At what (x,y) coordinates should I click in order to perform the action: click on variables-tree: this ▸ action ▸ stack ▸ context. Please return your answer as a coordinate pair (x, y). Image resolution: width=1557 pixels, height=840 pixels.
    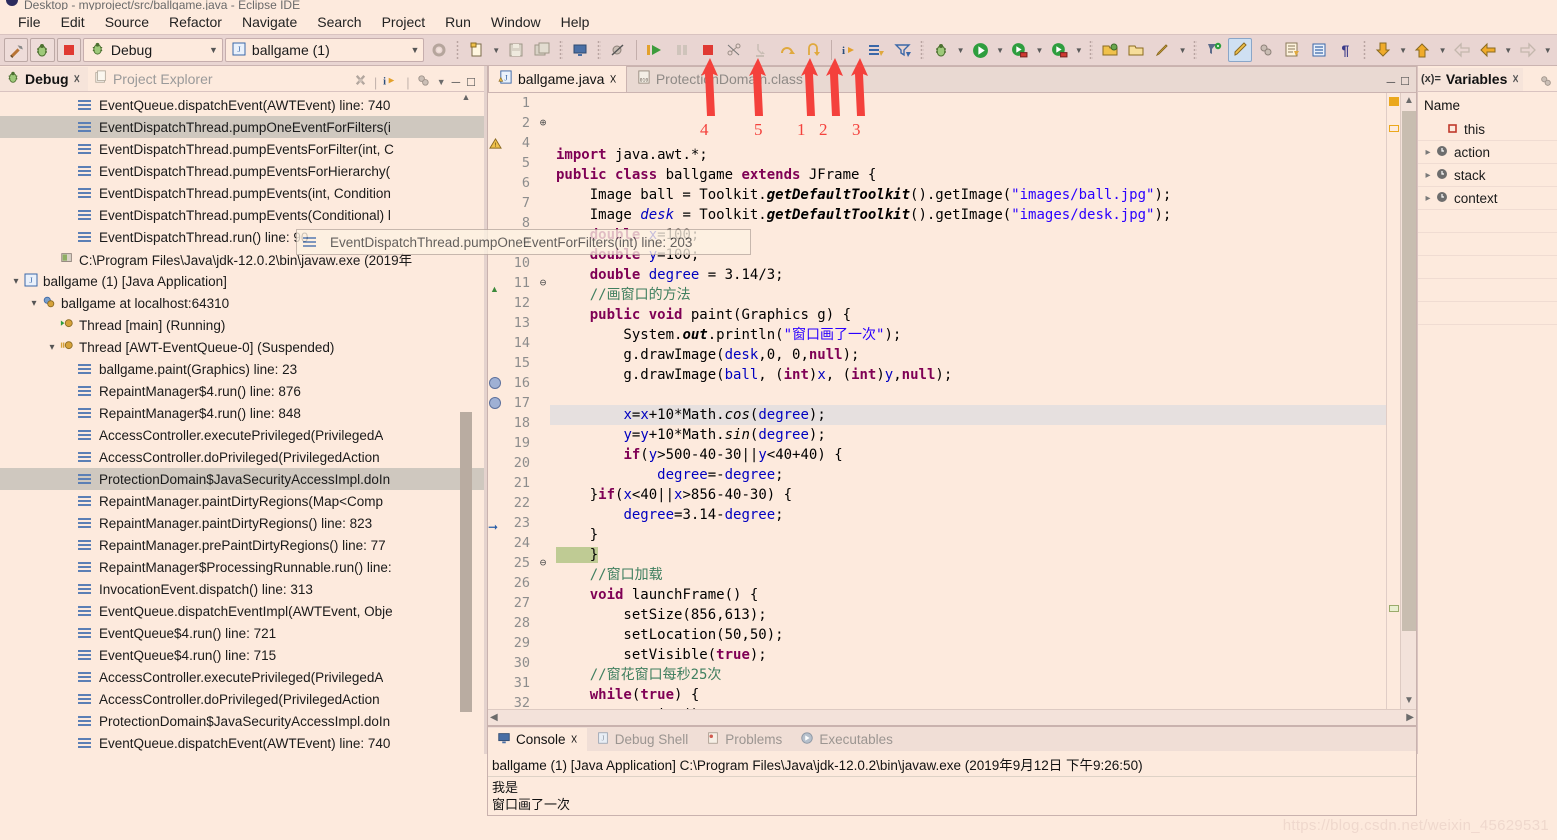
    Looking at the image, I should click on (1487, 221).